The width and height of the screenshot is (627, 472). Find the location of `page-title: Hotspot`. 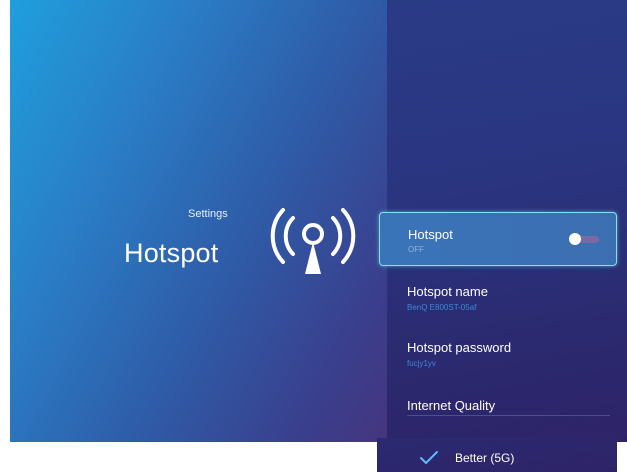

page-title: Hotspot is located at coordinates (171, 253).